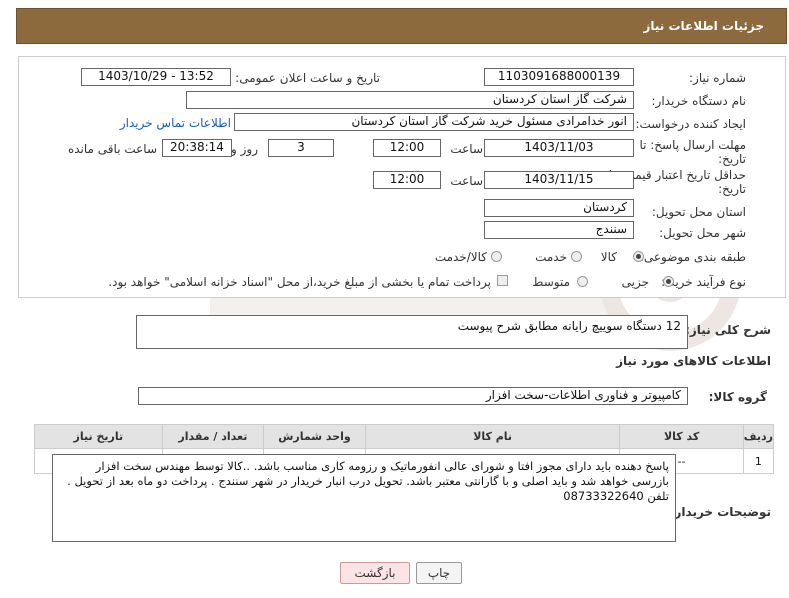 This screenshot has width=789, height=598. I want to click on need-number-label: شماره نیاز:, so click(717, 78).